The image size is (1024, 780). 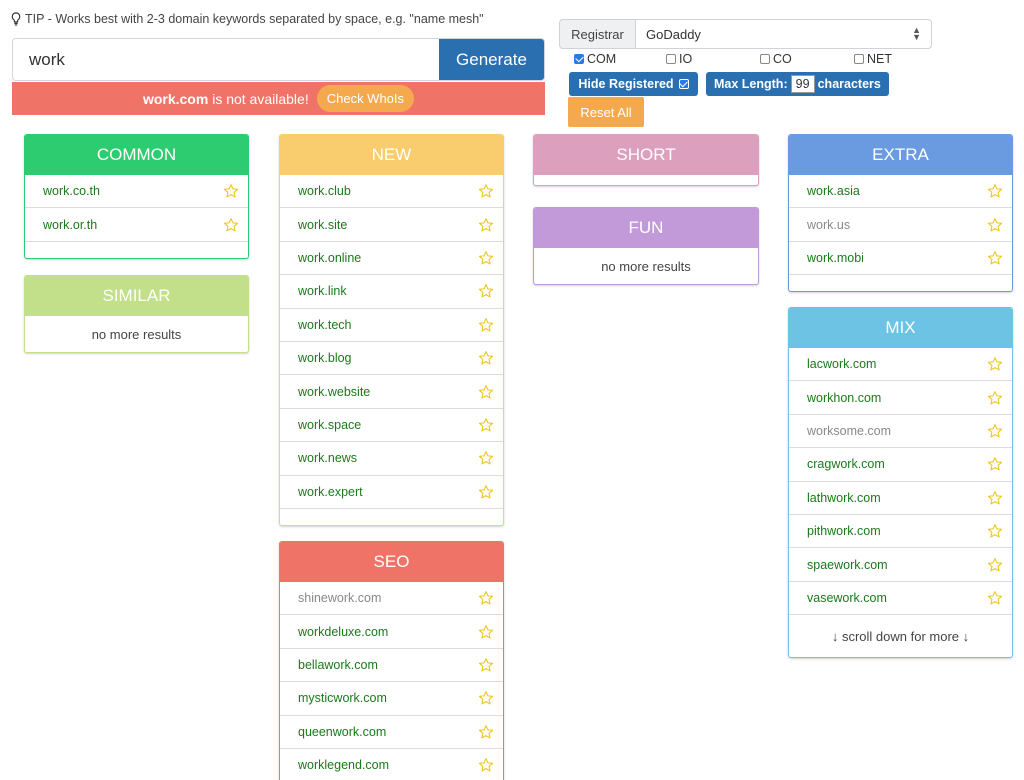 I want to click on domain-row: shinework.com, so click(x=391, y=599).